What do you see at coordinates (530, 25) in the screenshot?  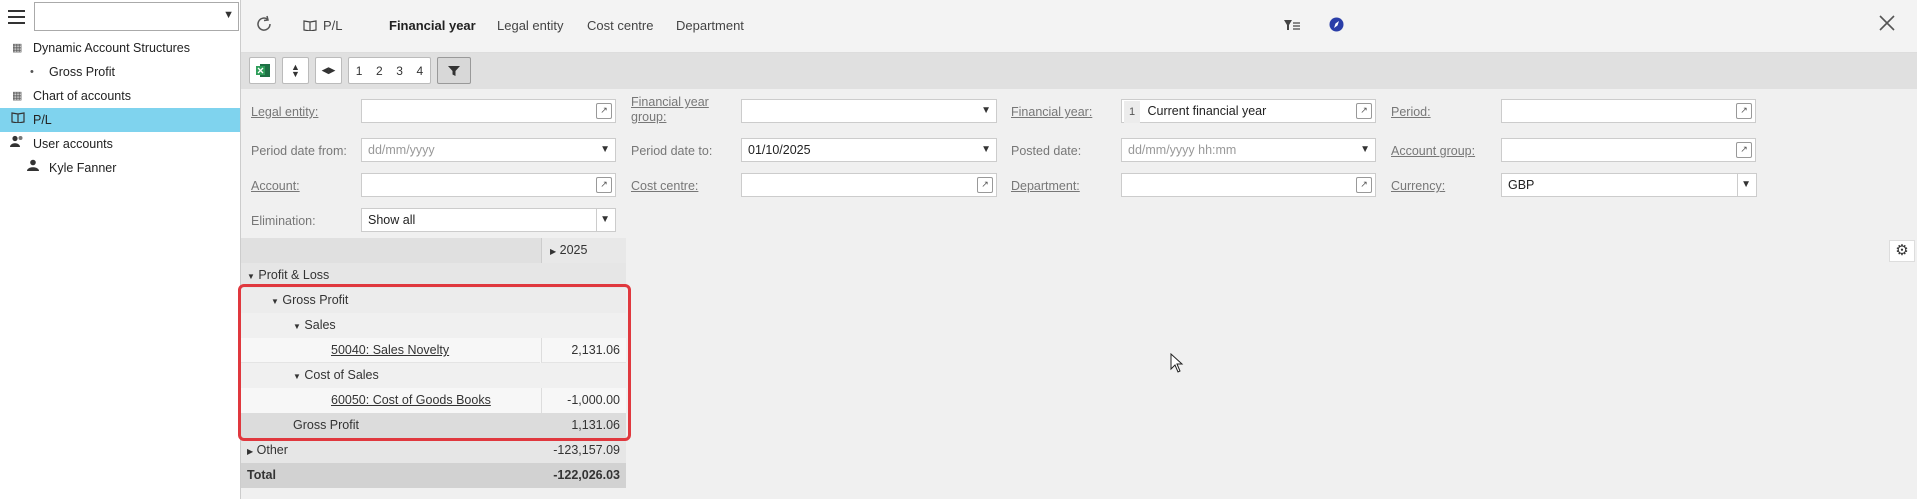 I see `tab-legal-entity: Legal entity` at bounding box center [530, 25].